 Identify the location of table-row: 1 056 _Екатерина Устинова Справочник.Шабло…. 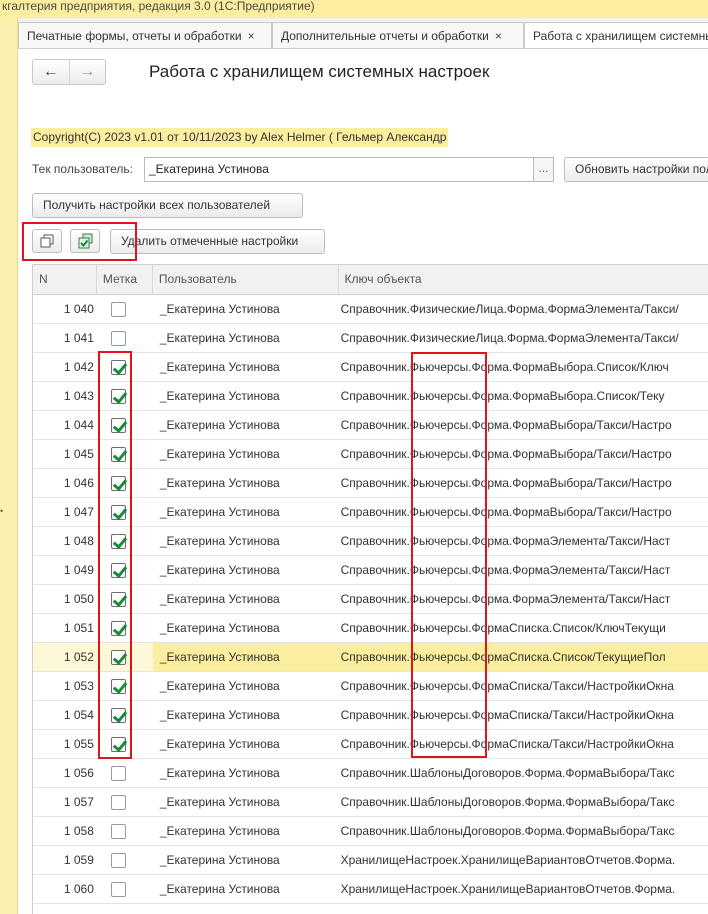
(370, 773).